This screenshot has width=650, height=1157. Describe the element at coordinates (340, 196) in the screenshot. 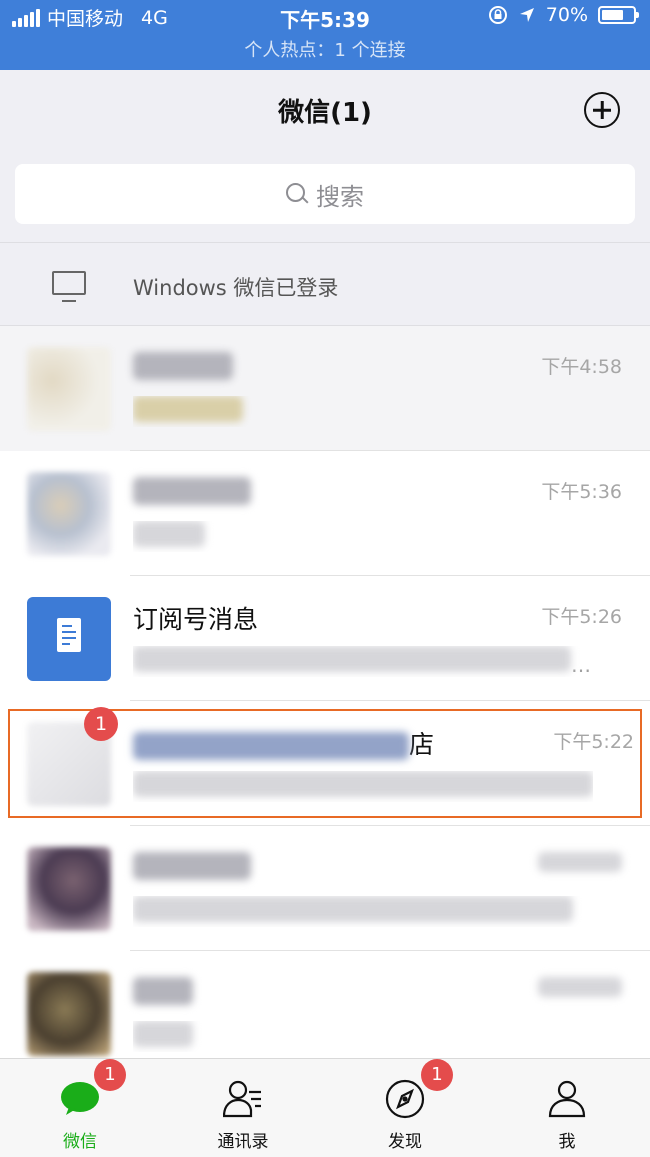

I see `search-placeholder: 搜索` at that location.